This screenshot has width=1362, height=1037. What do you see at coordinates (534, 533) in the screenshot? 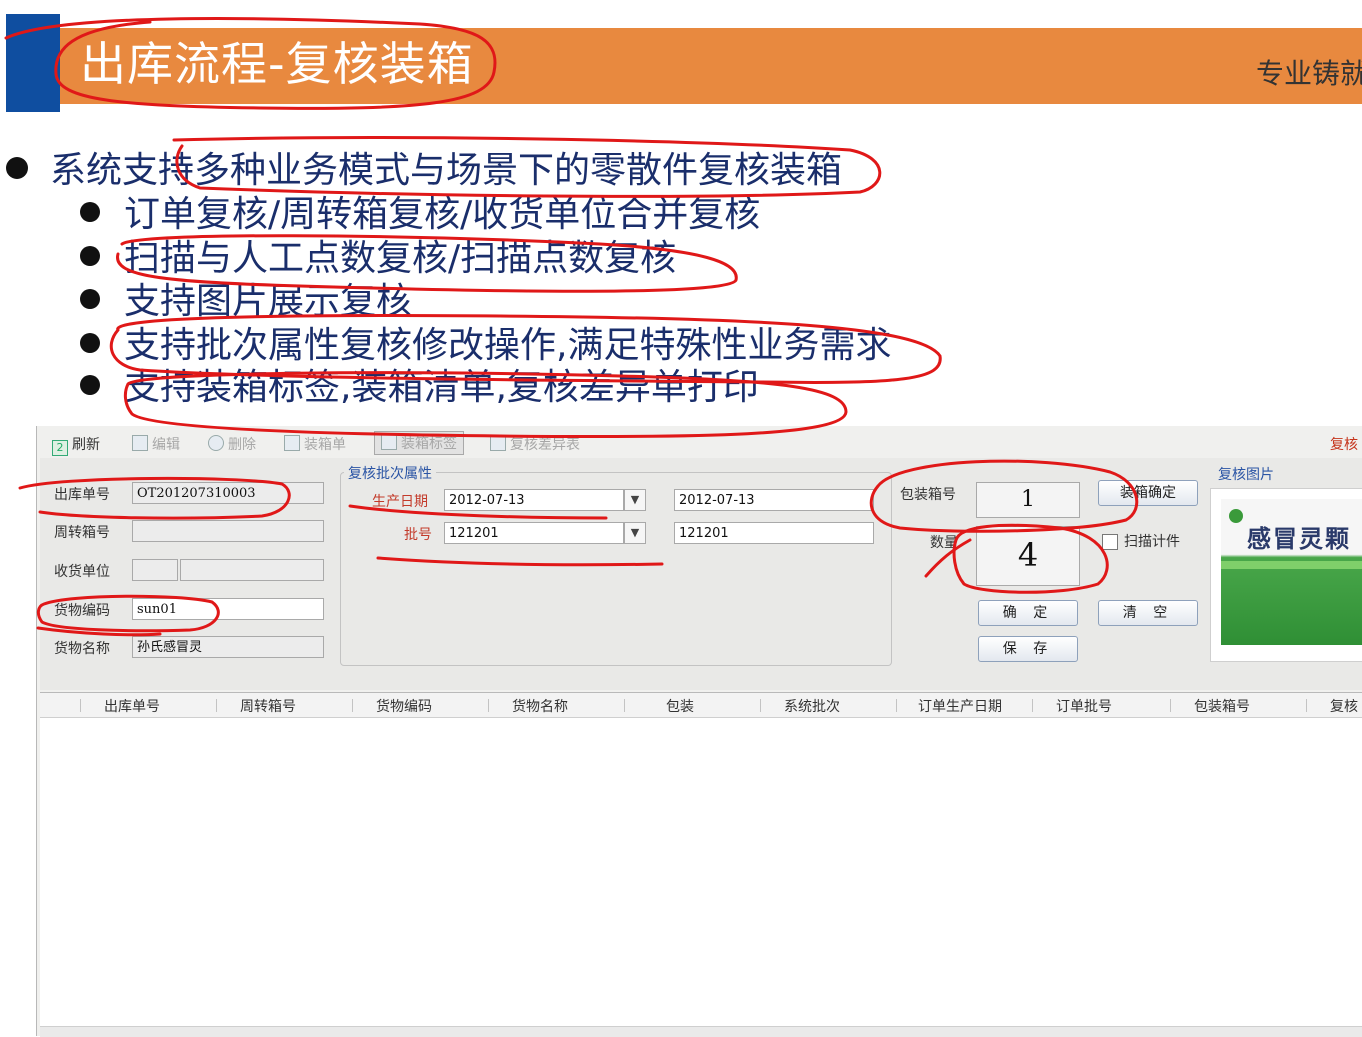
I see `lot-no-select: 121201` at bounding box center [534, 533].